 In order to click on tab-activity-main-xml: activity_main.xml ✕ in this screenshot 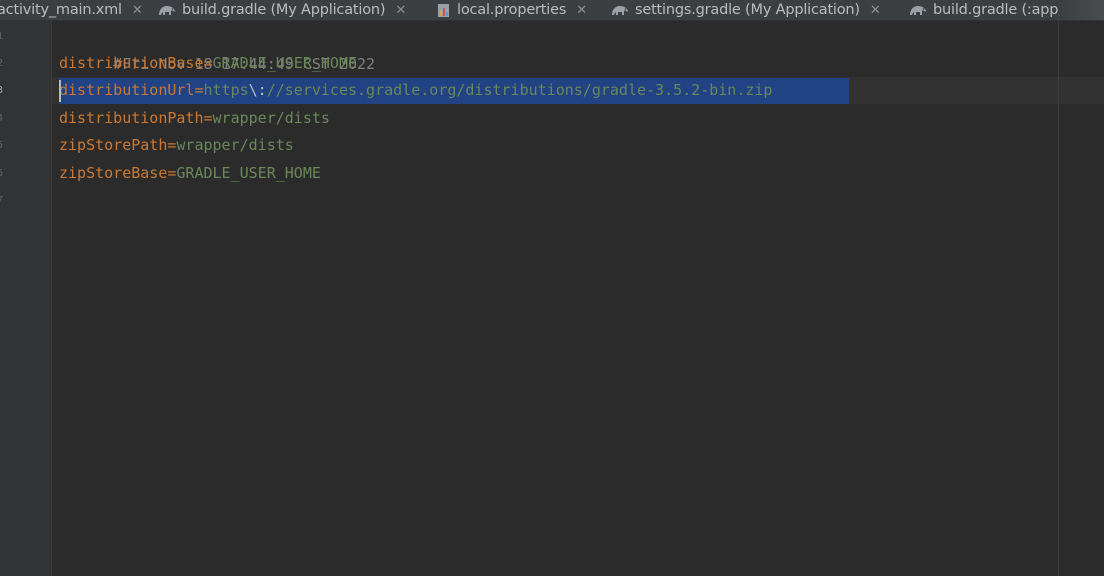, I will do `click(71, 10)`.